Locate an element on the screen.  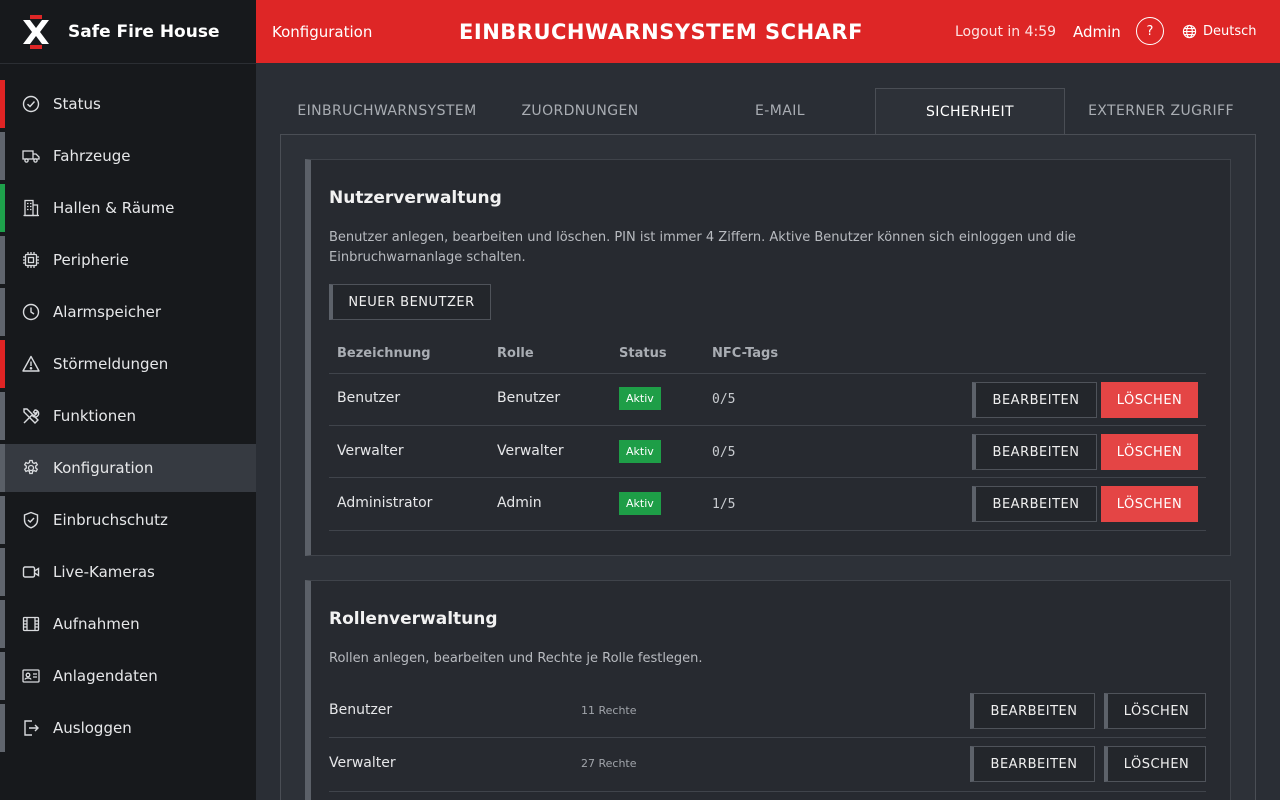
tab-externer-zugriff: EXTERNER ZUGRIFF is located at coordinates (1161, 111).